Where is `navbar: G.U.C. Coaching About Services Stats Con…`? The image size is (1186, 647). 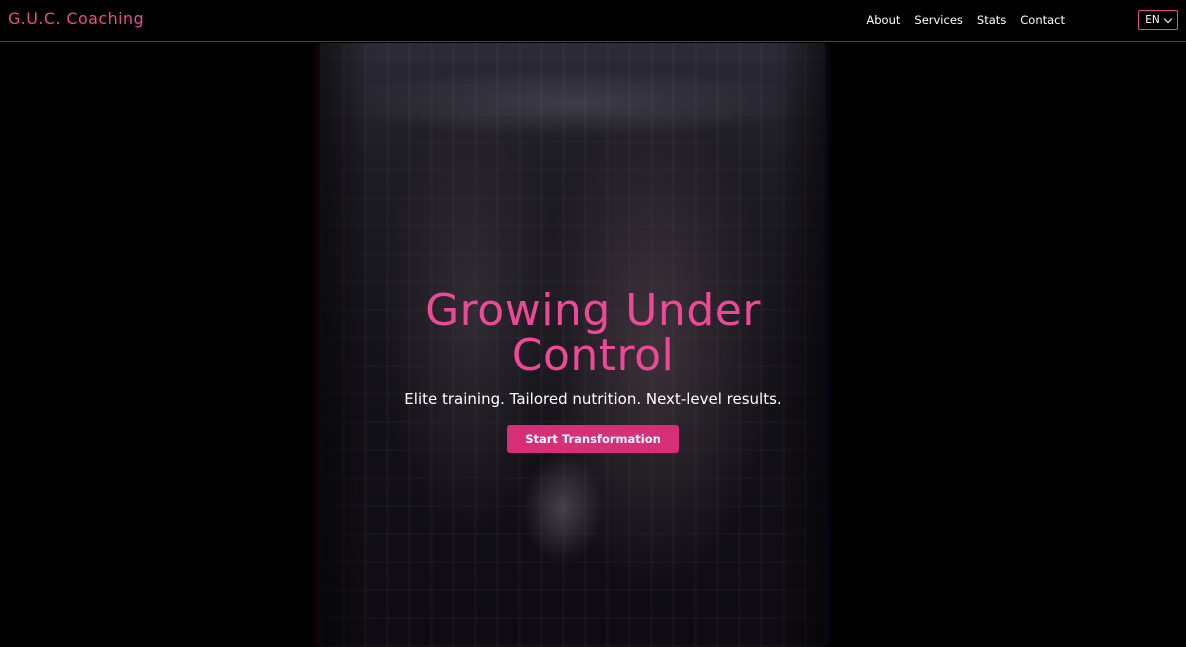
navbar: G.U.C. Coaching About Services Stats Con… is located at coordinates (593, 21).